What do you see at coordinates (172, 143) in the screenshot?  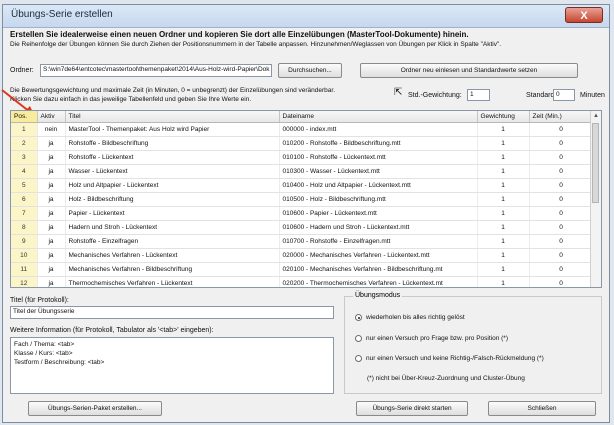 I see `row-title-cell: Rohstoffe - Bildbeschriftung` at bounding box center [172, 143].